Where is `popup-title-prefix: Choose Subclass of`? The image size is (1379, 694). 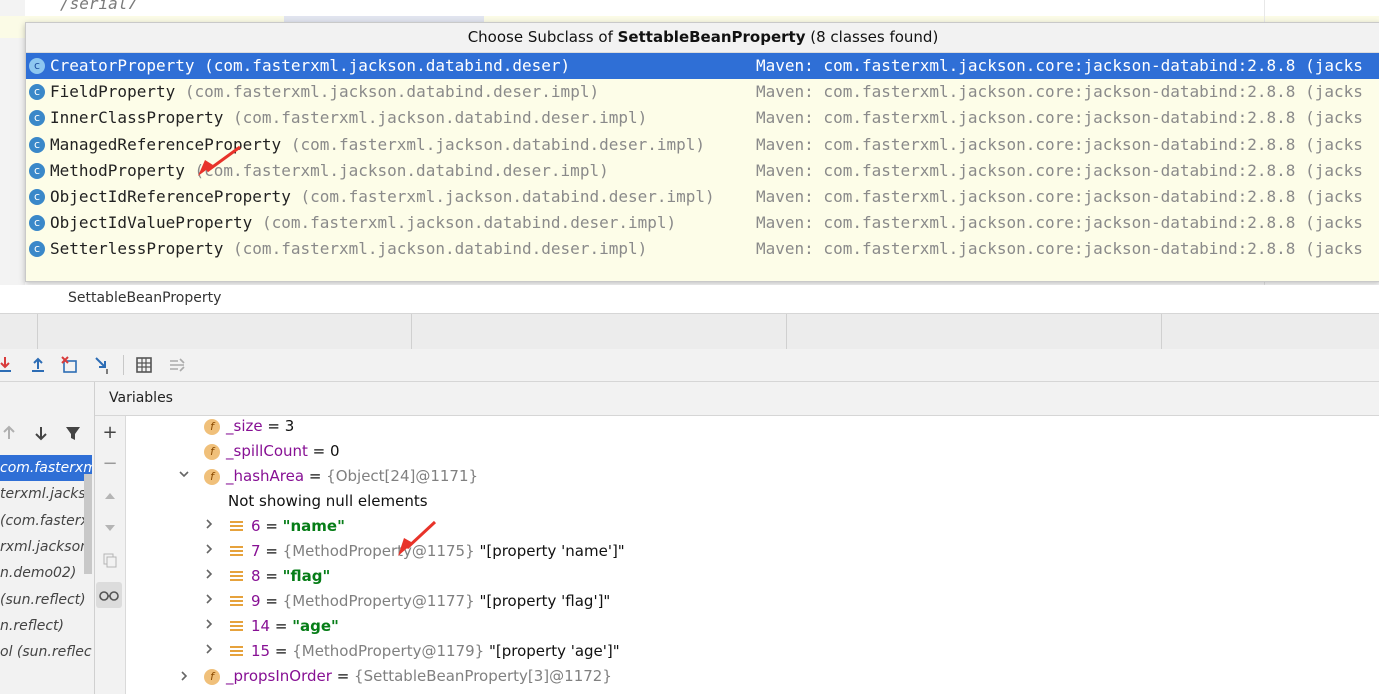
popup-title-prefix: Choose Subclass of is located at coordinates (542, 37).